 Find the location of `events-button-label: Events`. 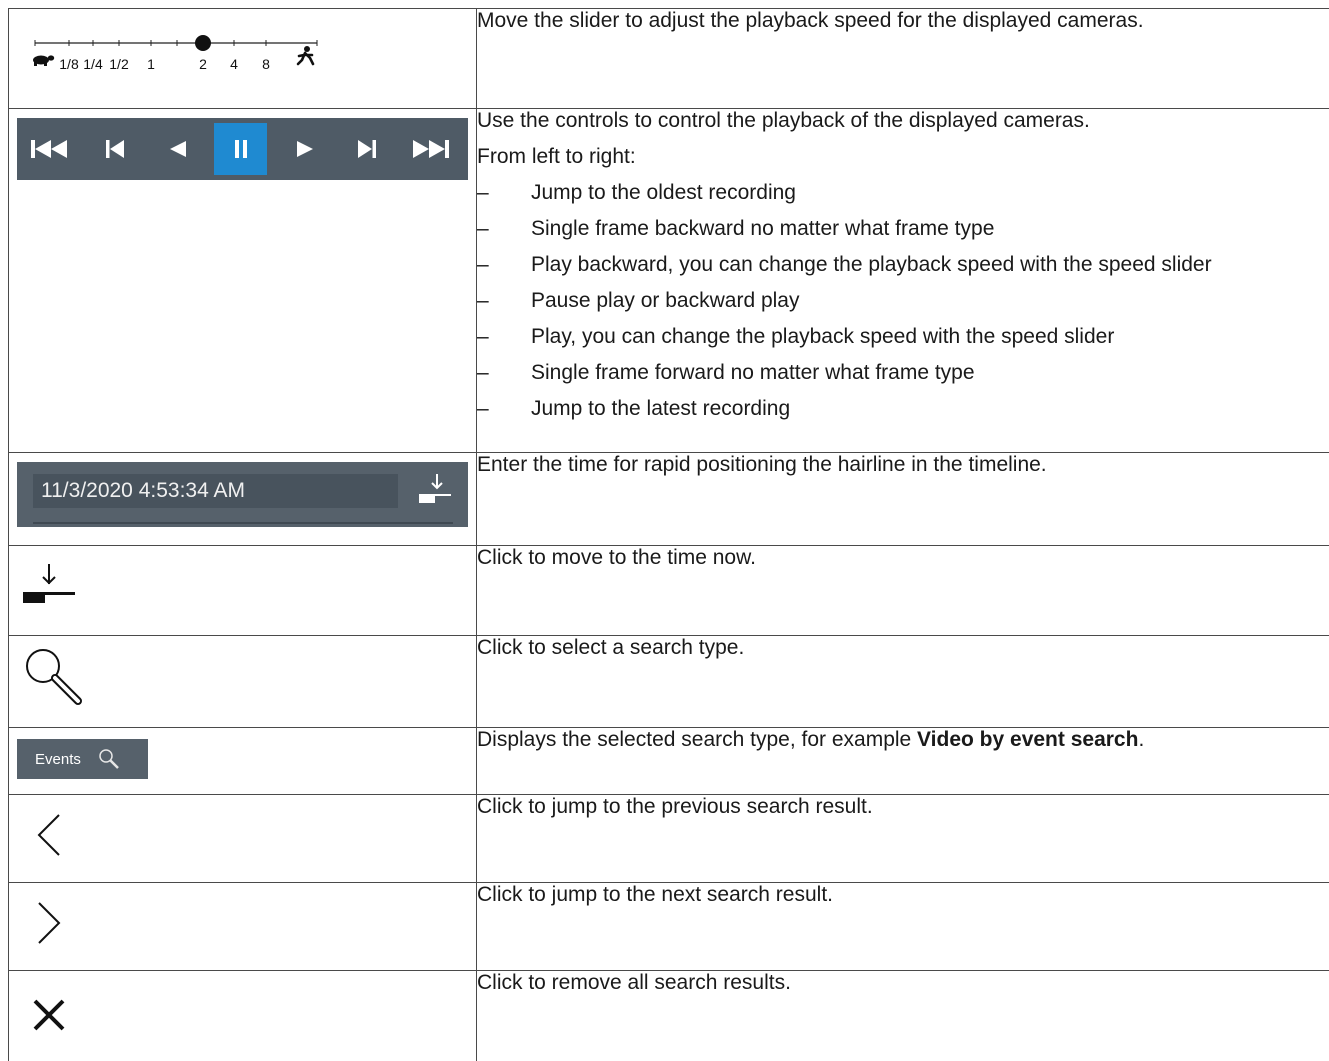

events-button-label: Events is located at coordinates (58, 759).